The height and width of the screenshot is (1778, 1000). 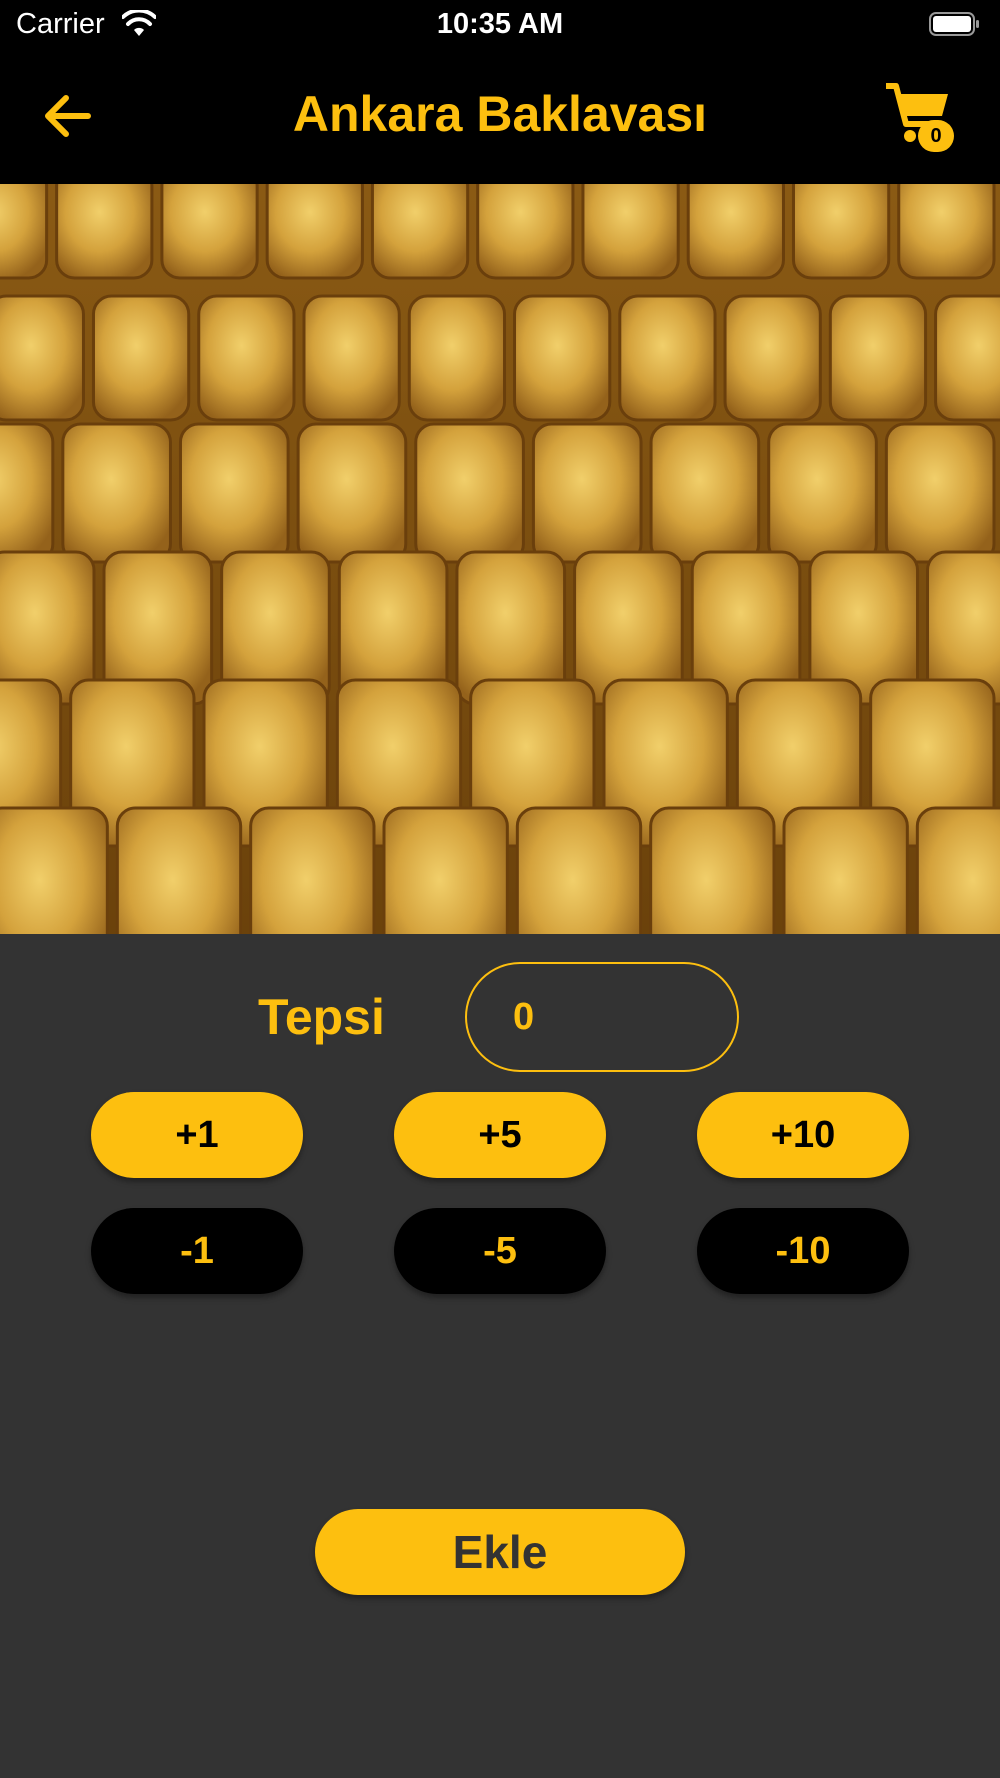 I want to click on decrease-5-button: -5, so click(x=500, y=1251).